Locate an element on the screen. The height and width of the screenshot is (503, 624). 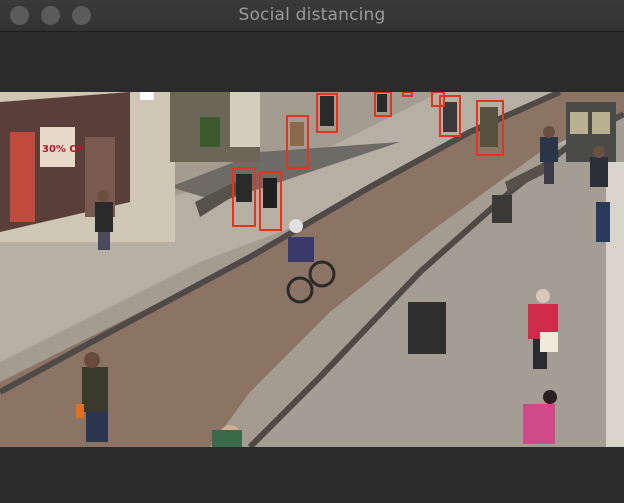
plant is located at coordinates (210, 132).